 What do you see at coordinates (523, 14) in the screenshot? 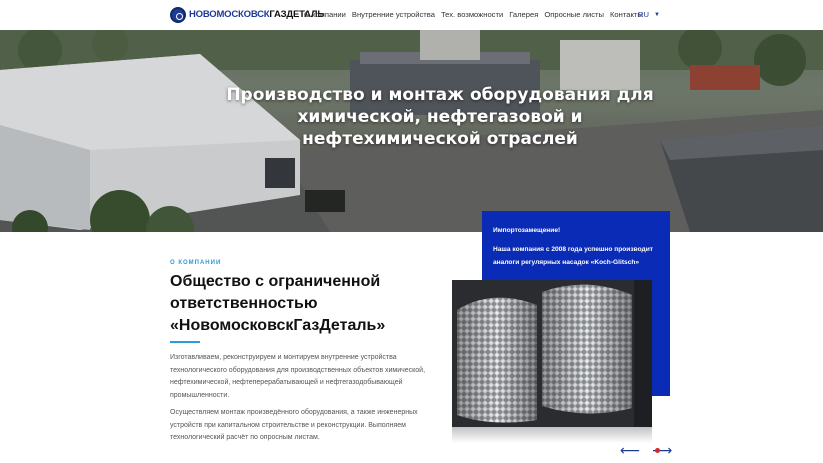
I see `nav-item-gallery: Галерея` at bounding box center [523, 14].